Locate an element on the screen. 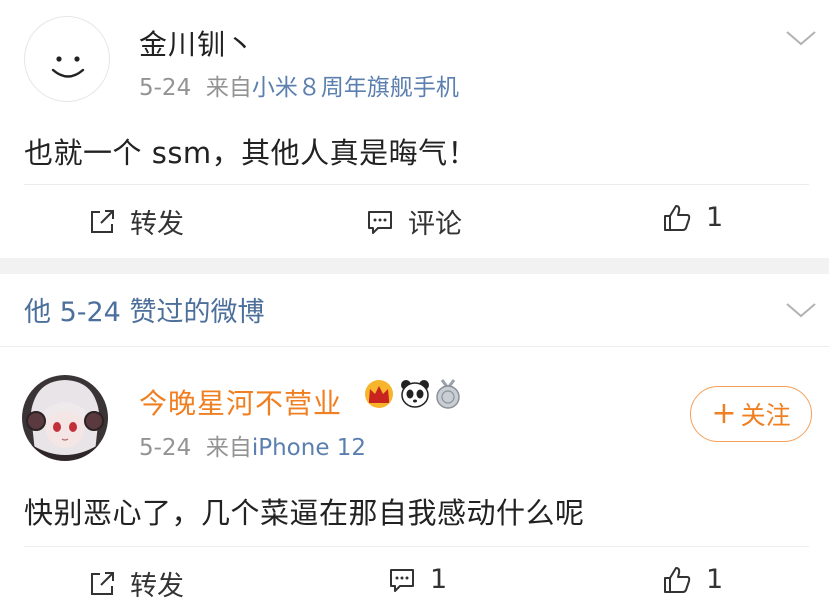  section-gap is located at coordinates (414, 266).